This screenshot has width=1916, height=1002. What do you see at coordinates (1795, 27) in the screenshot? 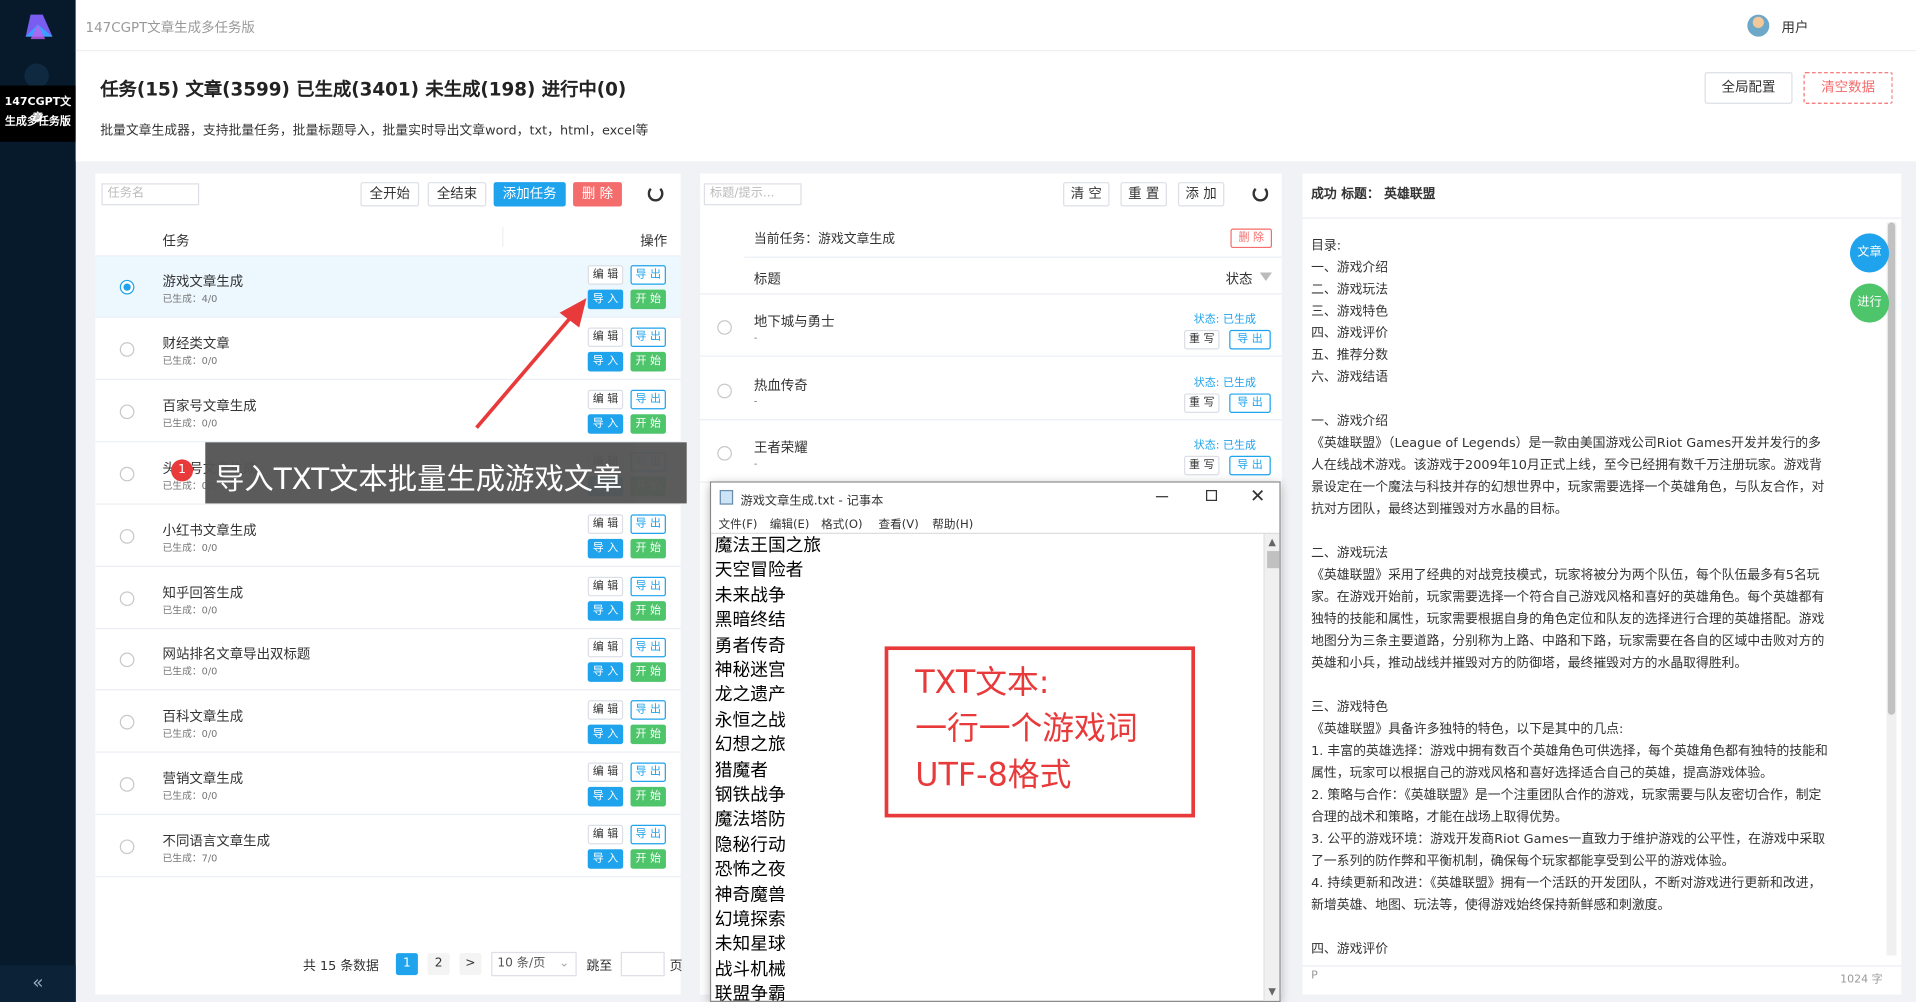
I see `user-name: 用户` at bounding box center [1795, 27].